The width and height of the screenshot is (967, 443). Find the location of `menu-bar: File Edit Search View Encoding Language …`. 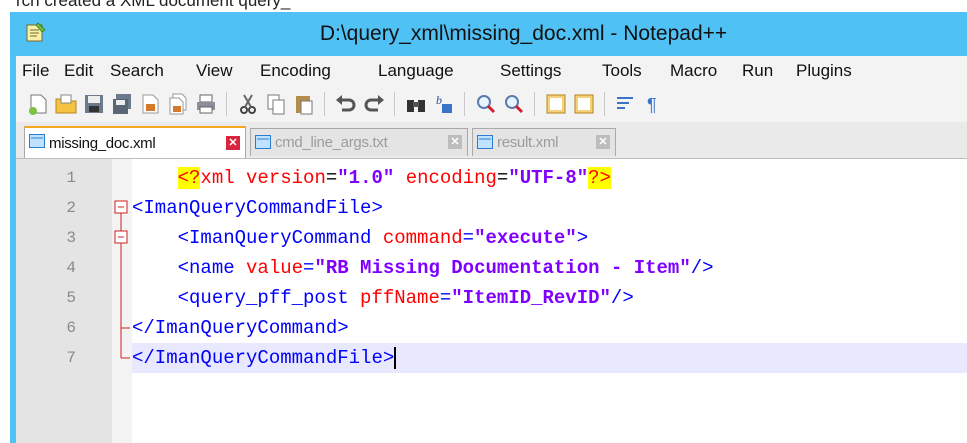

menu-bar: File Edit Search View Encoding Language … is located at coordinates (491, 71).